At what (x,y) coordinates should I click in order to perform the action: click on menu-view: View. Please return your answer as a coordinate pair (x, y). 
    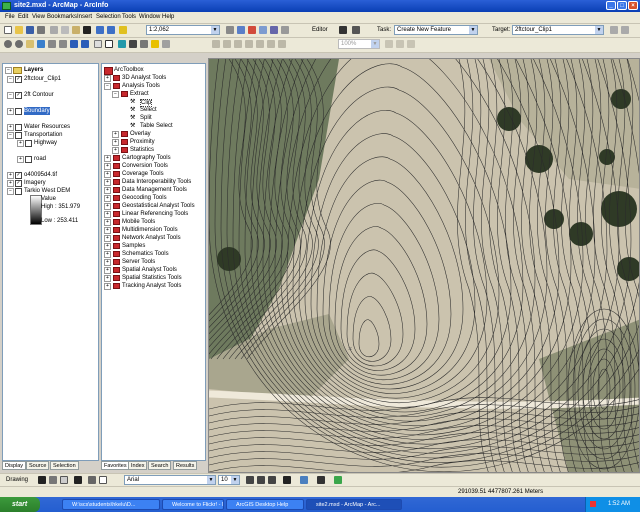
    Looking at the image, I should click on (38, 17).